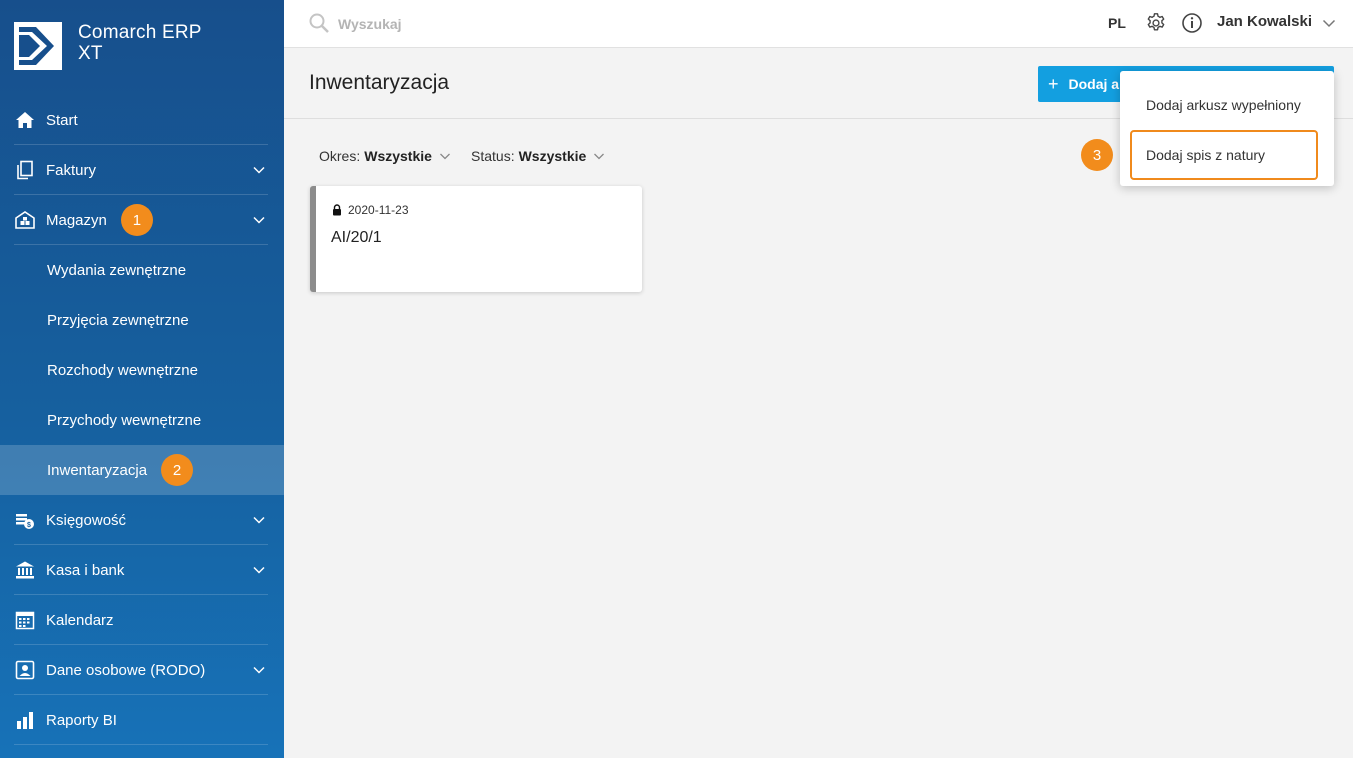  What do you see at coordinates (122, 370) in the screenshot?
I see `sidebar-item-label: Rozchody wewnętrzne` at bounding box center [122, 370].